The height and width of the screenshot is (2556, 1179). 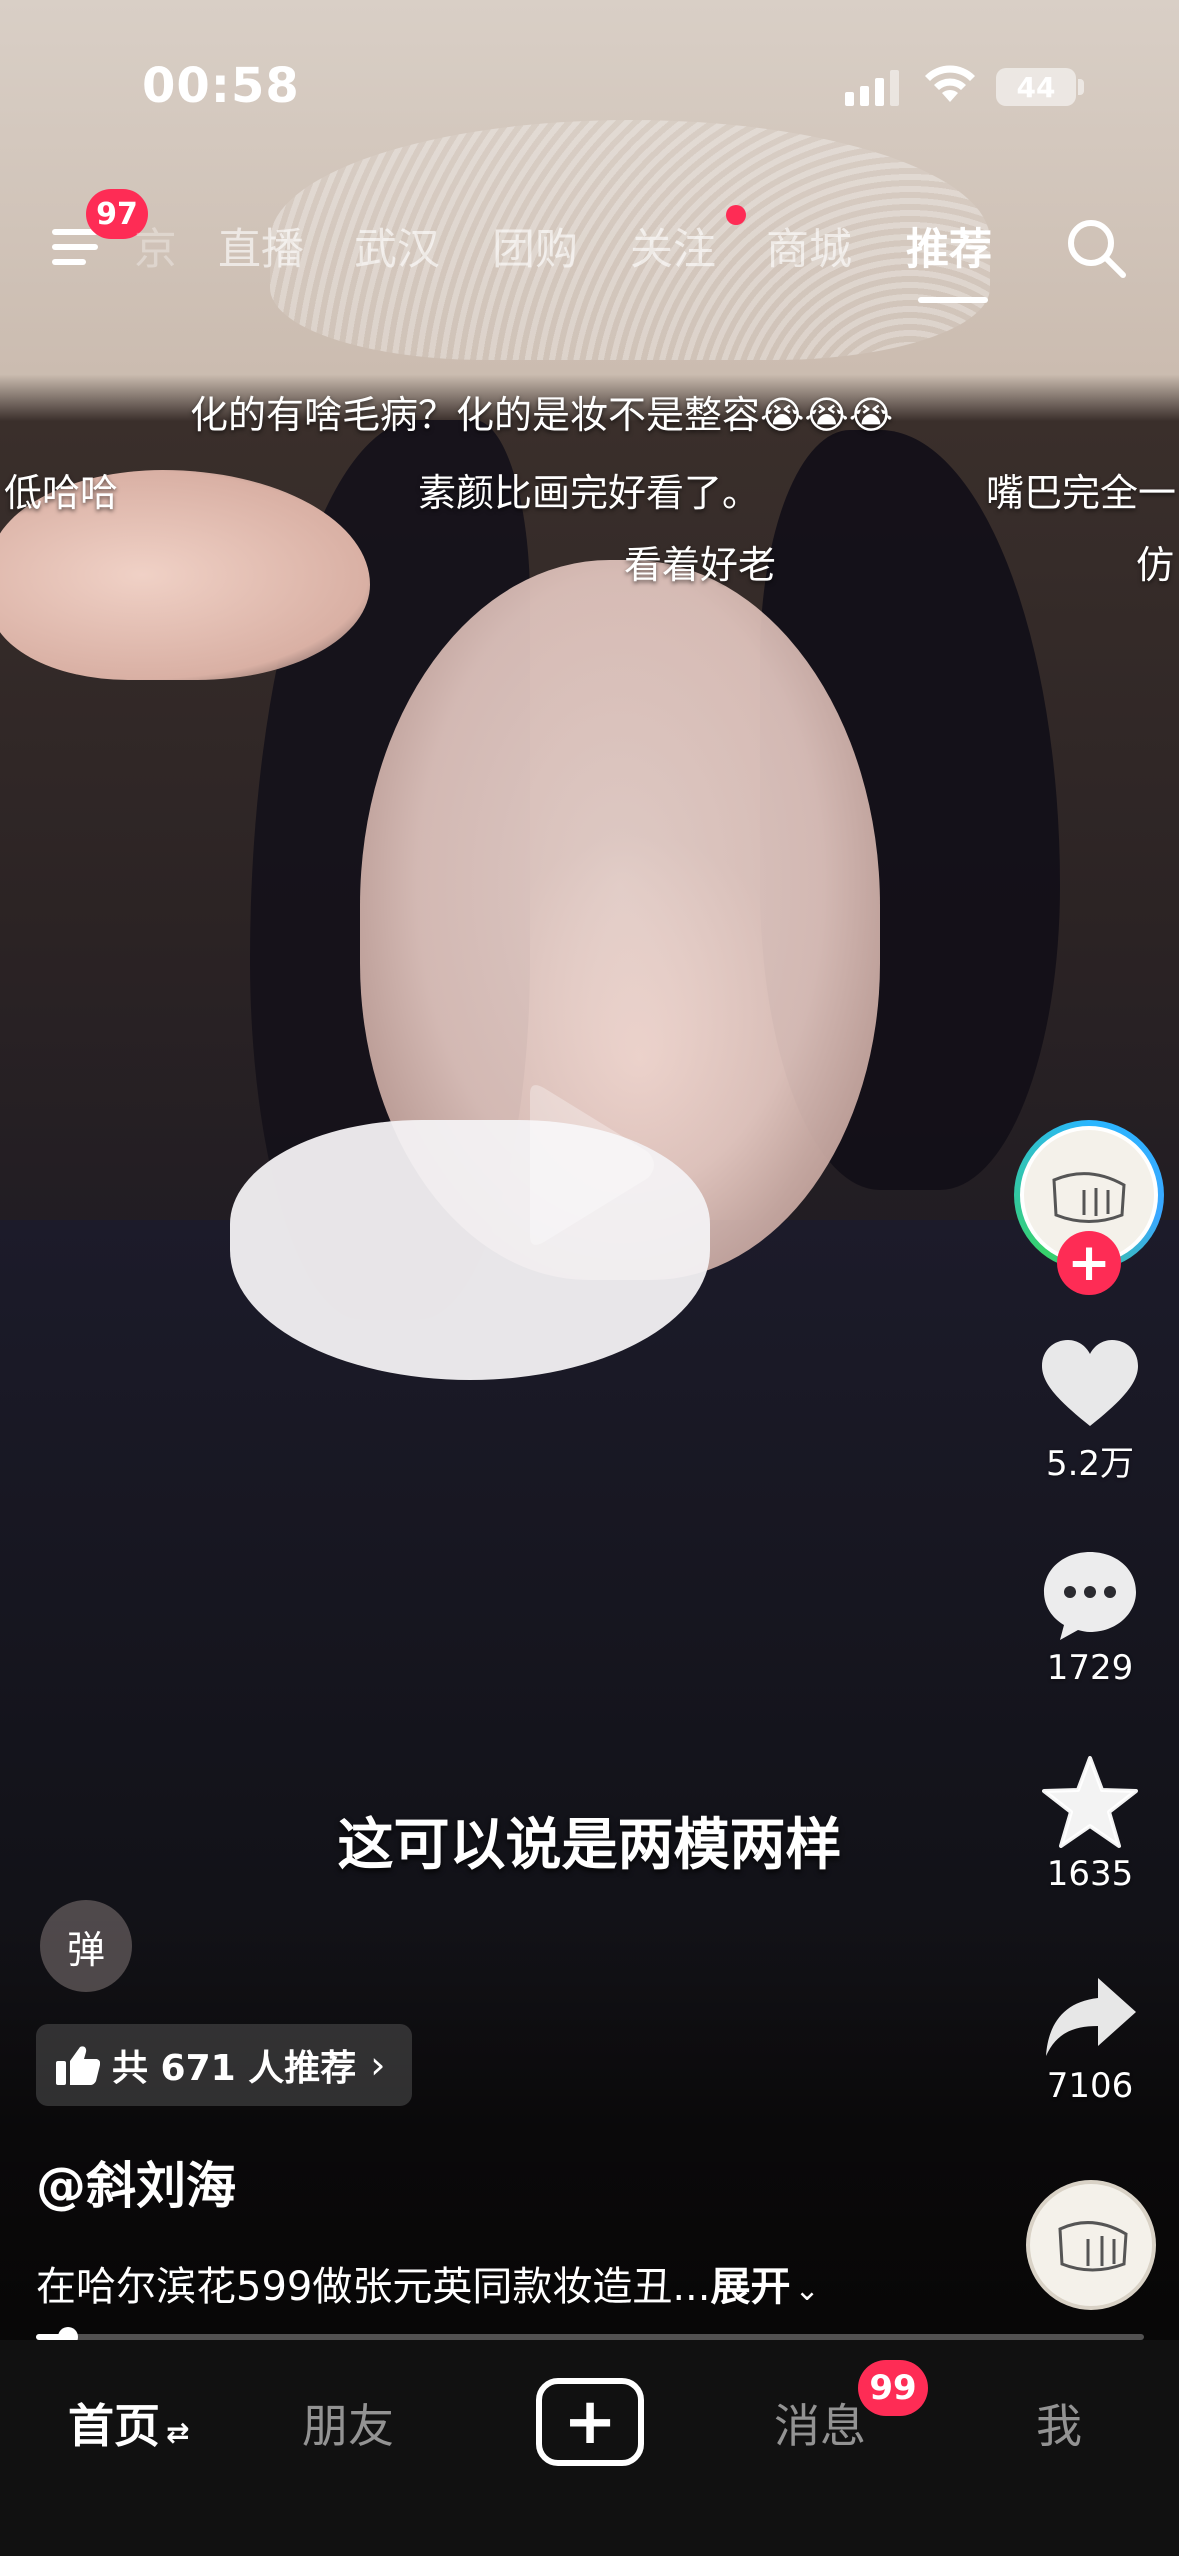 What do you see at coordinates (589, 493) in the screenshot?
I see `danmaku-comment: 素颜比画完好看了。` at bounding box center [589, 493].